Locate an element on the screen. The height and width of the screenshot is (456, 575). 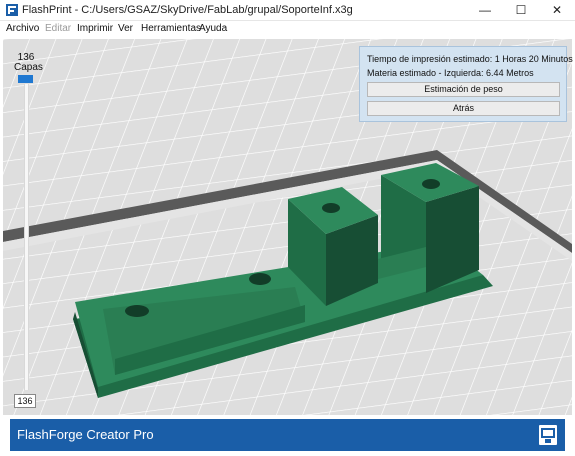
menu-archivo: Archivo is located at coordinates (22, 28).